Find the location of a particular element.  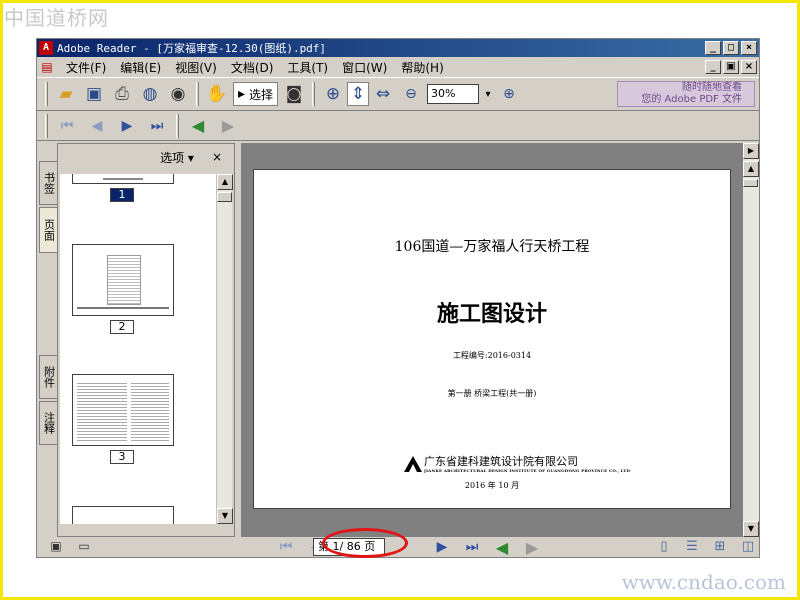

tab-comments: 注释 is located at coordinates (48, 423).